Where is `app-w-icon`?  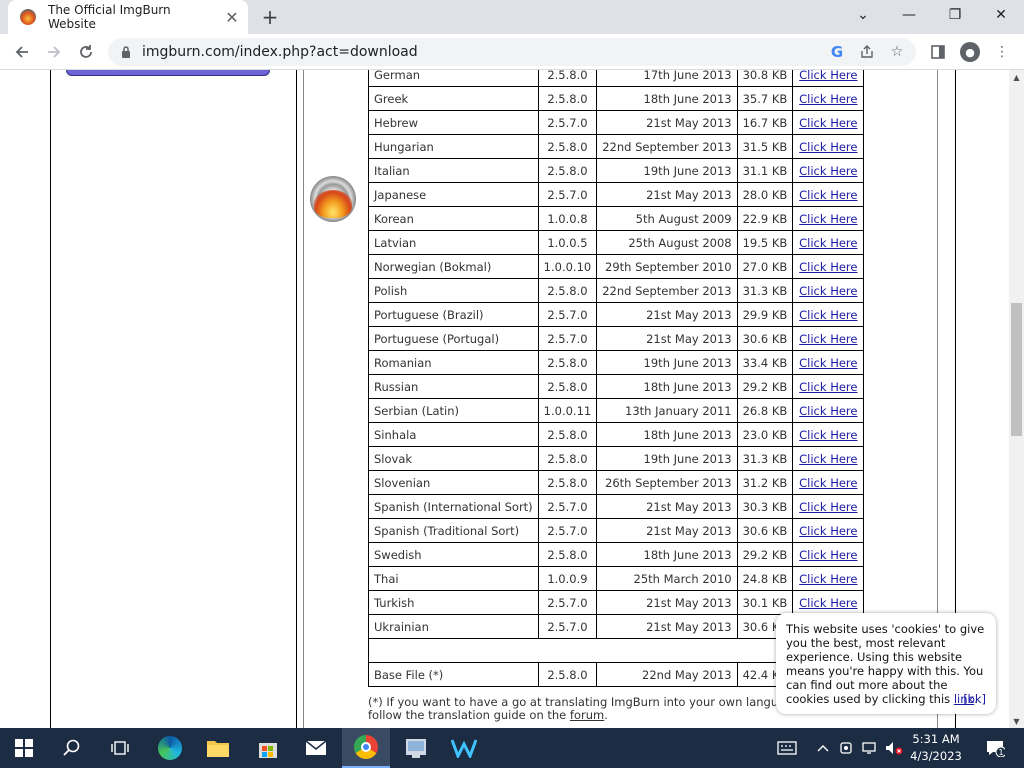 app-w-icon is located at coordinates (464, 748).